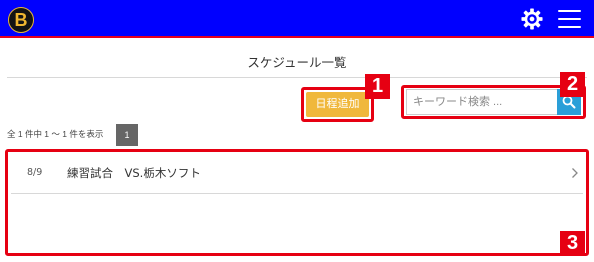  I want to click on annotation-badge-1: 1, so click(377, 86).